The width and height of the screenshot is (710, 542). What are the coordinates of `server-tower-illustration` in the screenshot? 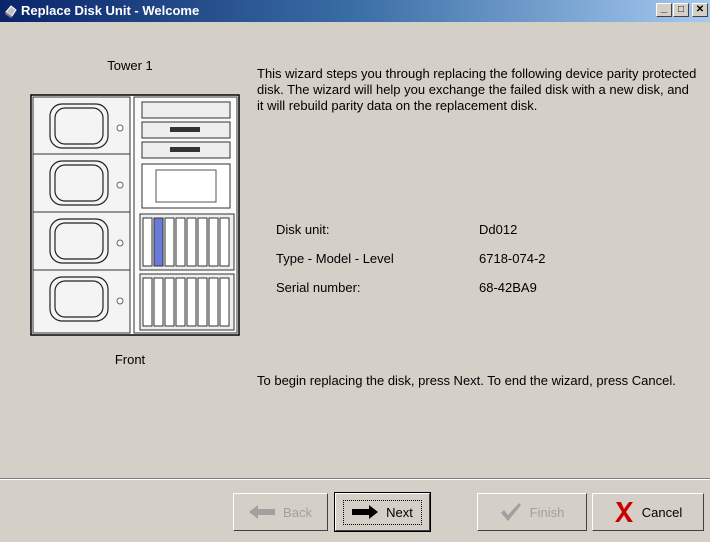 It's located at (135, 215).